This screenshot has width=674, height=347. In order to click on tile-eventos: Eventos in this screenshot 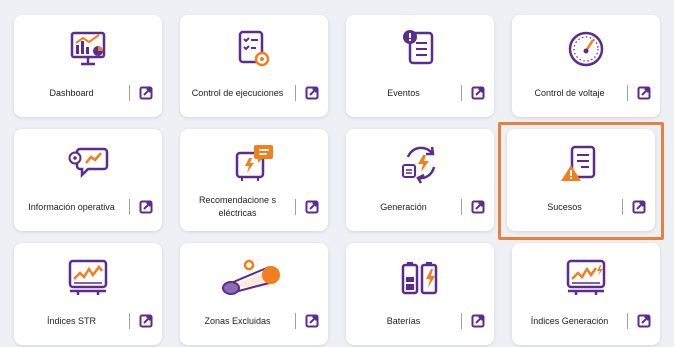, I will do `click(420, 66)`.